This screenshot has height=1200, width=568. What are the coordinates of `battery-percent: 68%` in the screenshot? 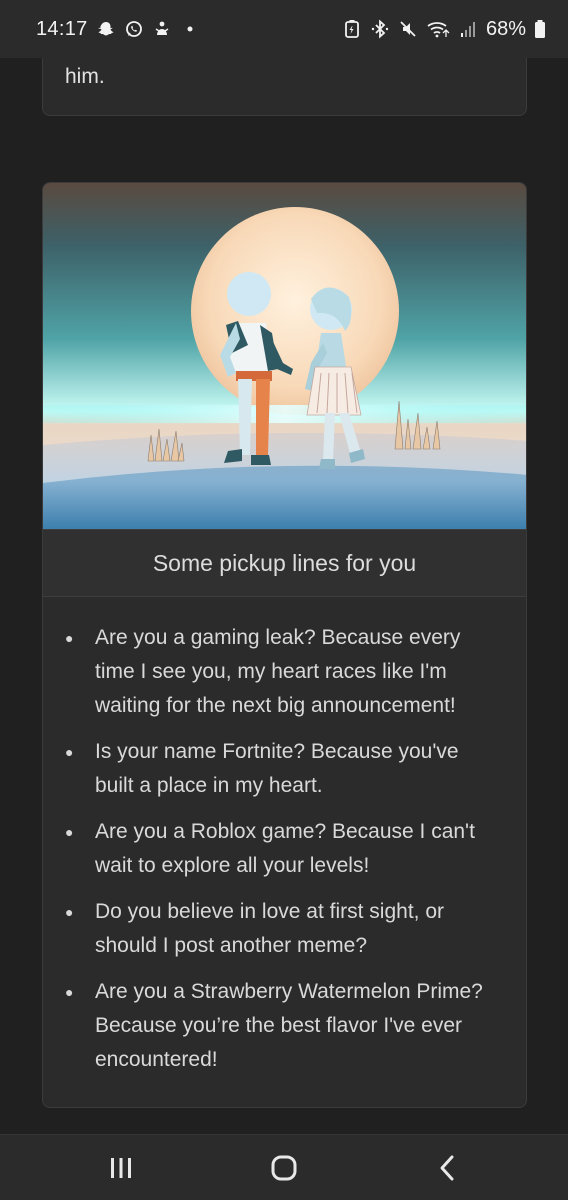 It's located at (505, 28).